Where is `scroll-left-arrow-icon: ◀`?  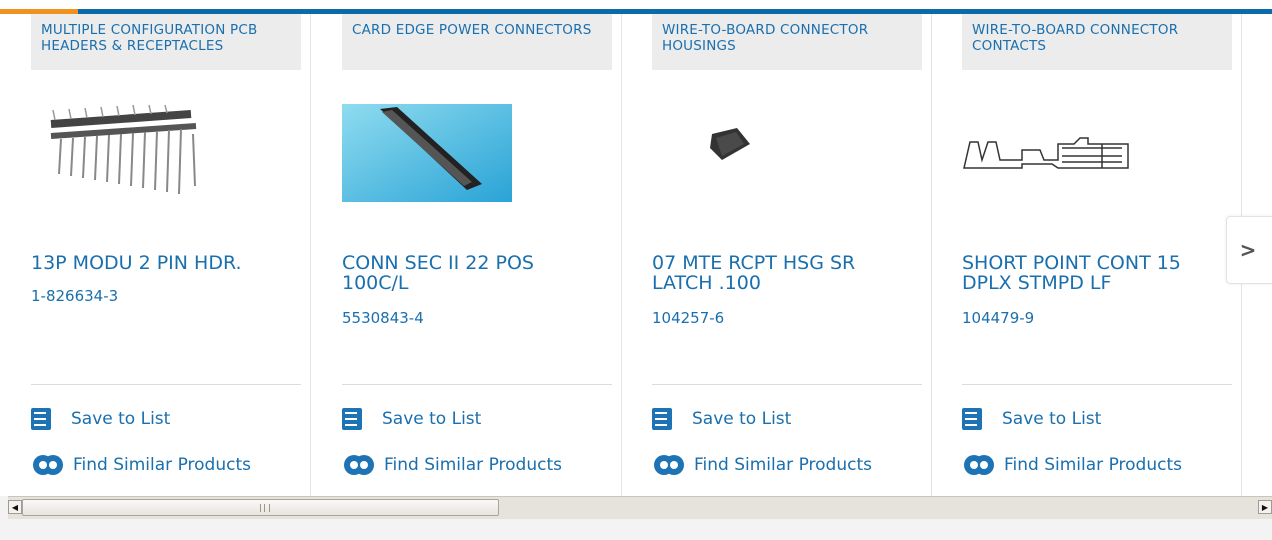 scroll-left-arrow-icon: ◀ is located at coordinates (15, 507).